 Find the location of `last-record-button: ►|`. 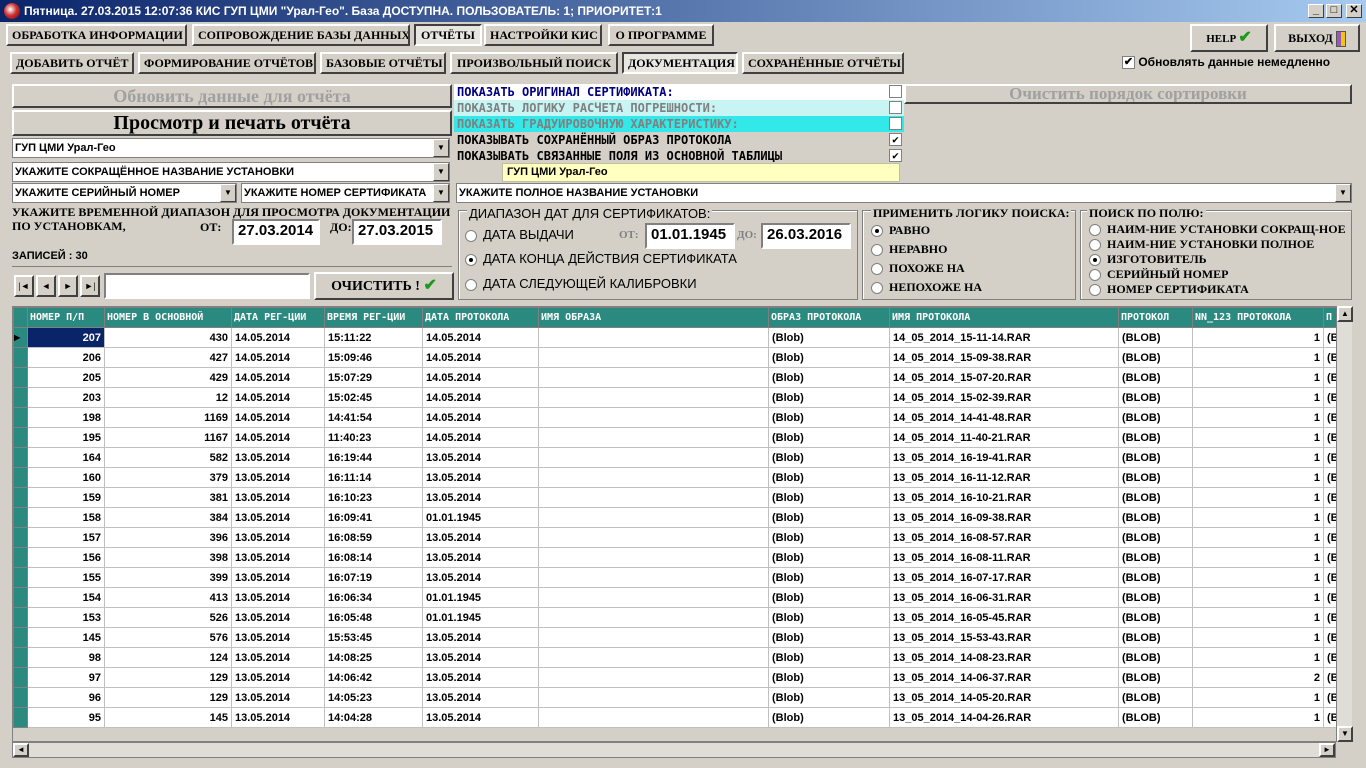

last-record-button: ►| is located at coordinates (90, 286).